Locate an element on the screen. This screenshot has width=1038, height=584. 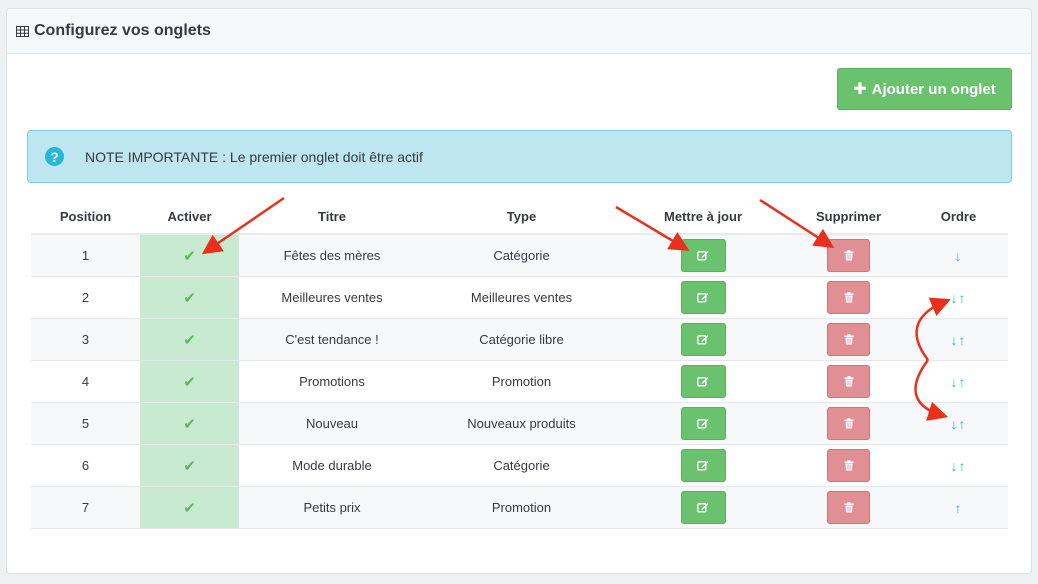
header-ordre: Ordre is located at coordinates (958, 220).